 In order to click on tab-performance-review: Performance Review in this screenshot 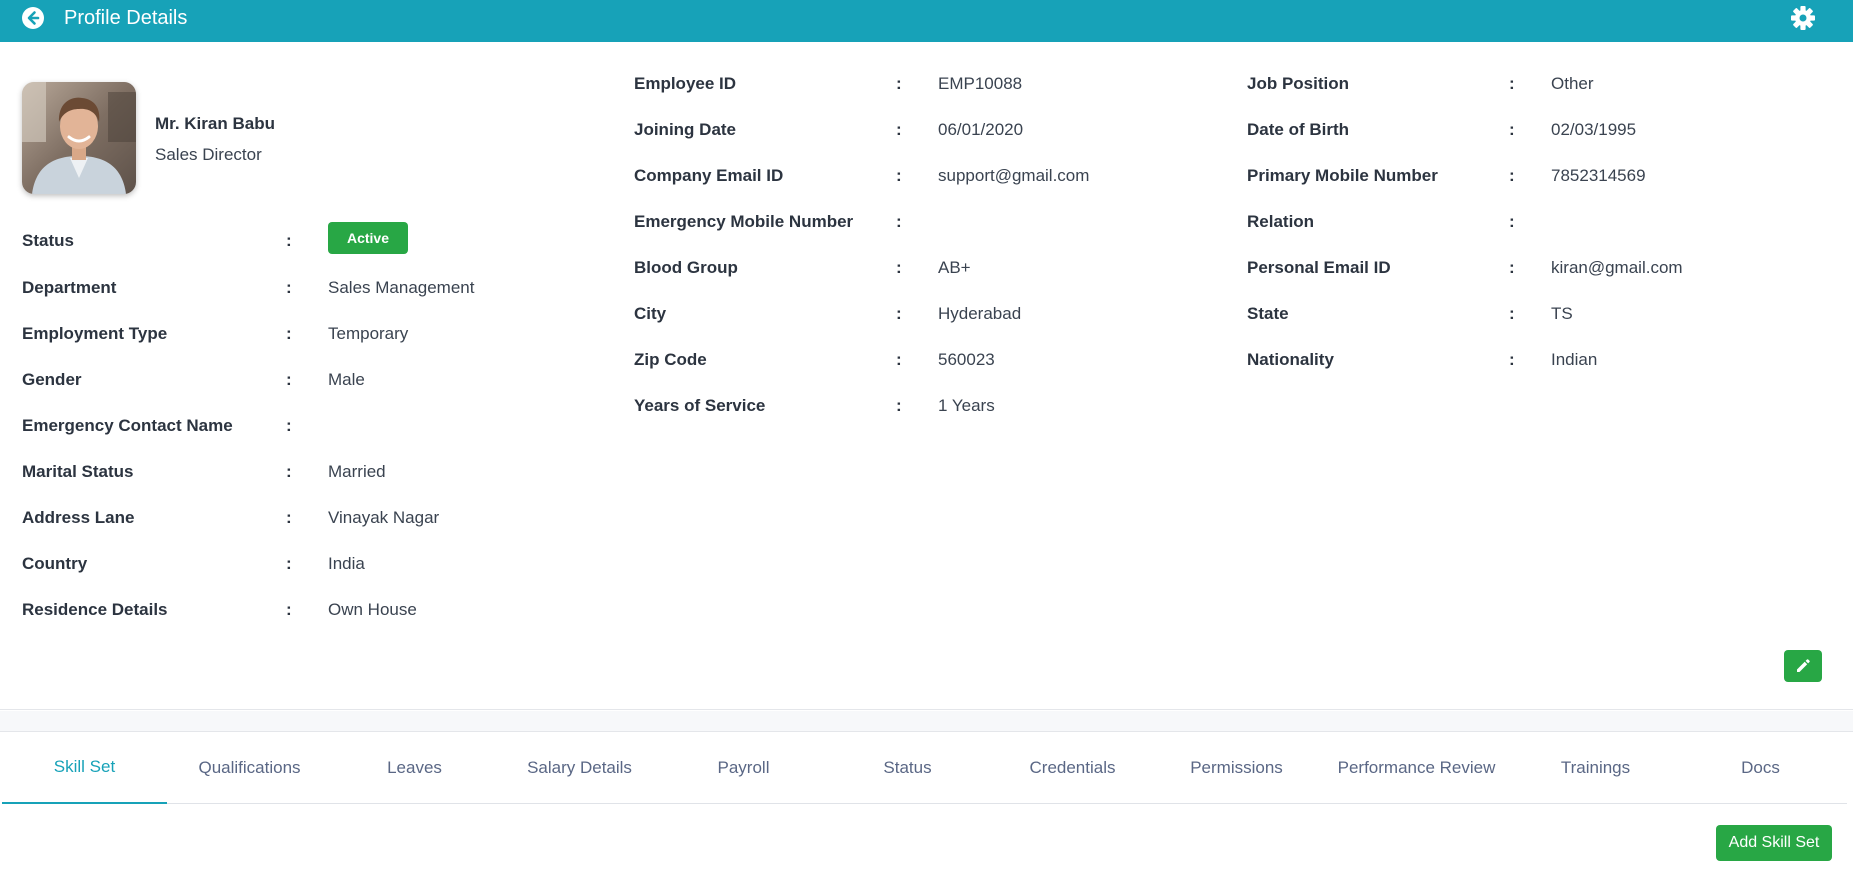, I will do `click(1416, 768)`.